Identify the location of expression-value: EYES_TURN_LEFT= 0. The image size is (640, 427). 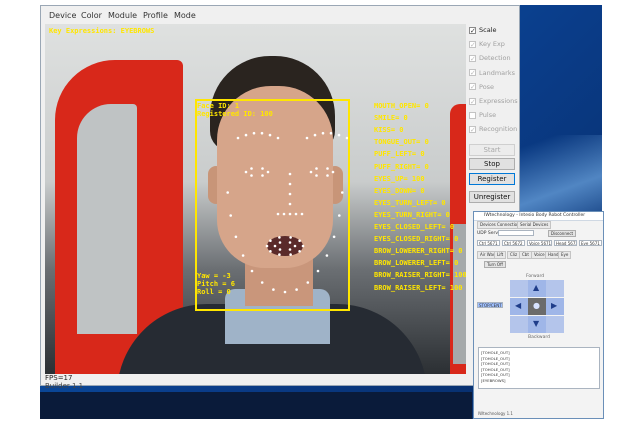
(410, 202).